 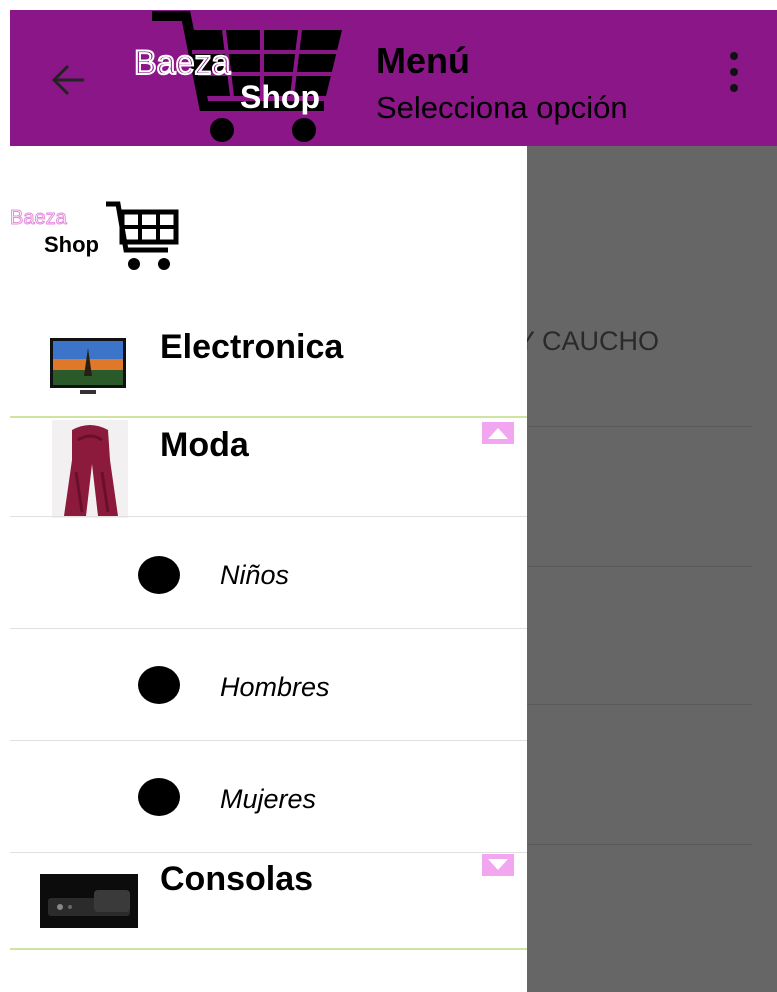 What do you see at coordinates (498, 865) in the screenshot?
I see `expand-arrow-icon` at bounding box center [498, 865].